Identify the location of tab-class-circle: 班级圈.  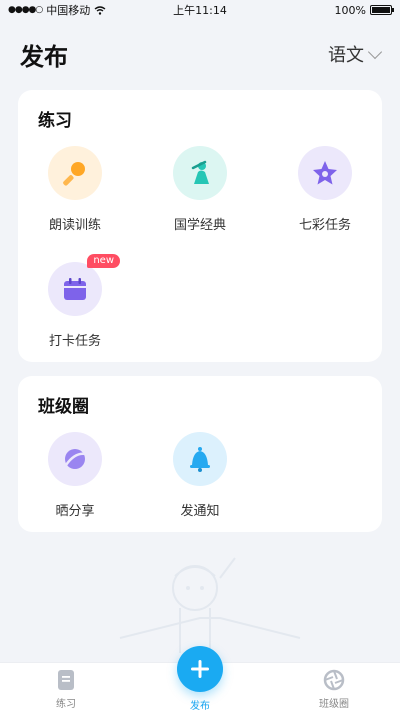
(334, 689).